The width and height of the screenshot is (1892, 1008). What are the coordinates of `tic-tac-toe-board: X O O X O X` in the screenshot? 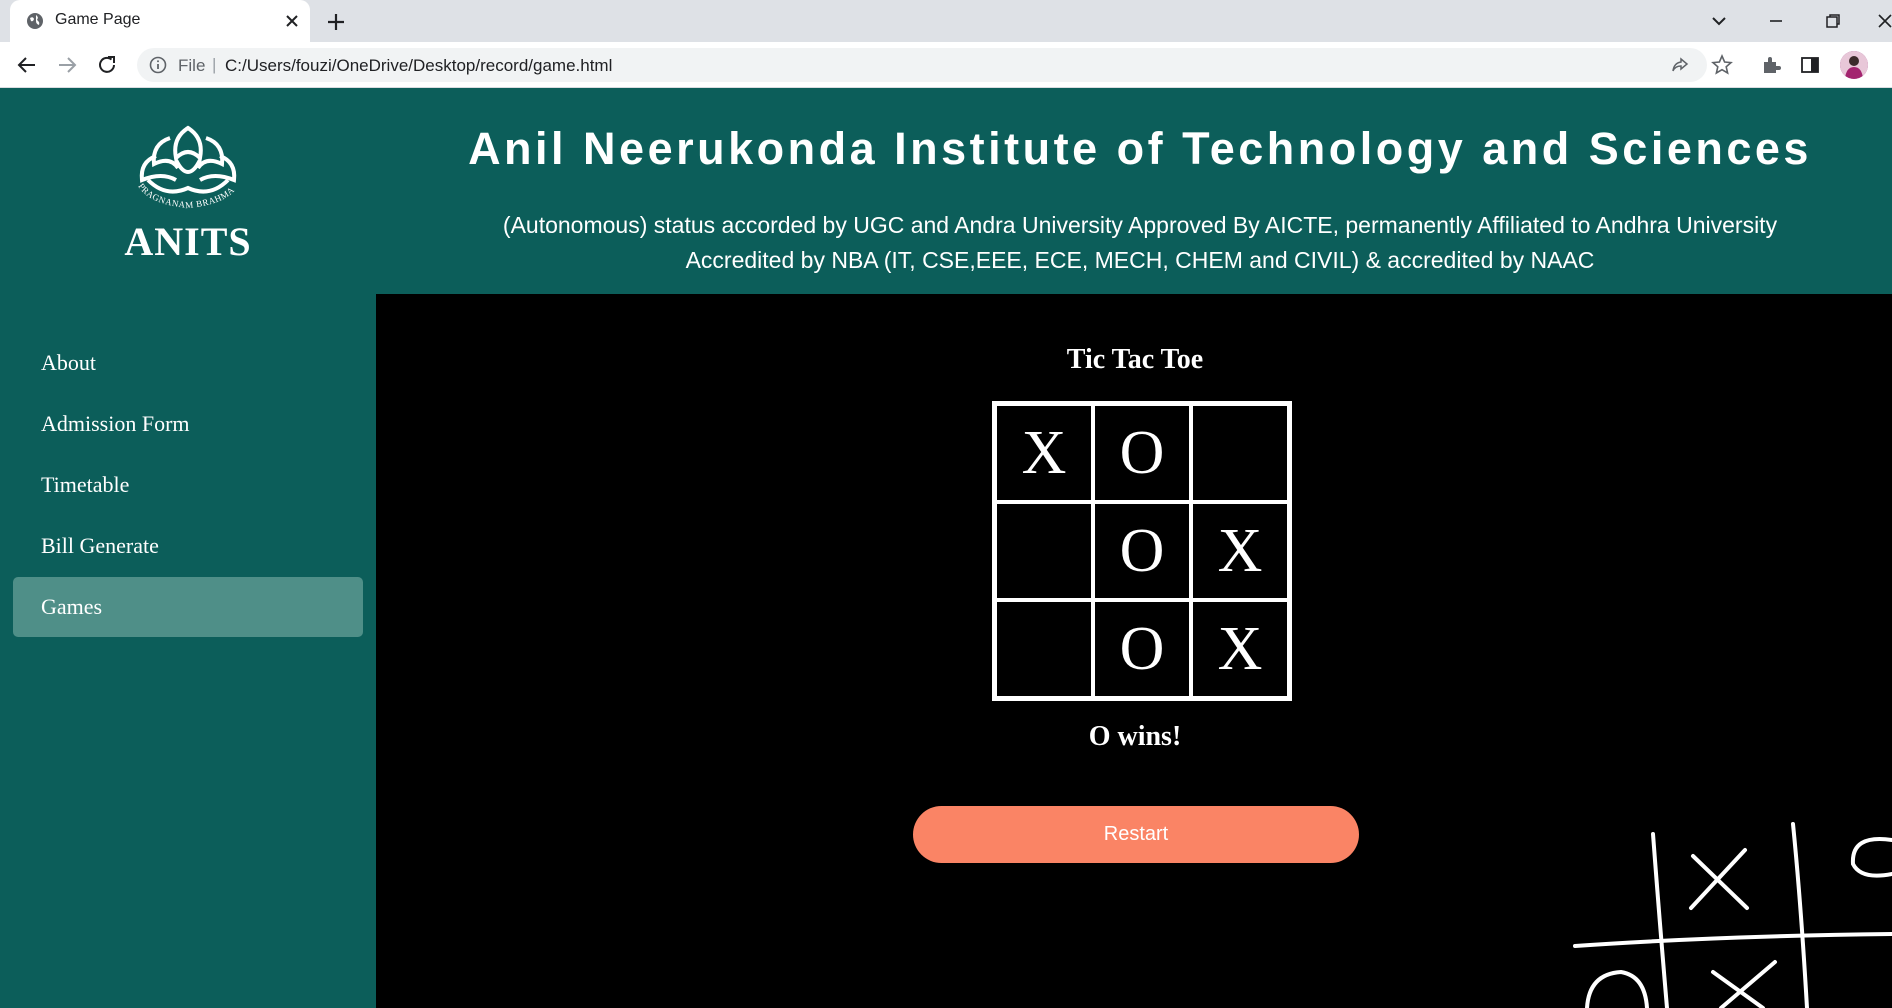 It's located at (1142, 551).